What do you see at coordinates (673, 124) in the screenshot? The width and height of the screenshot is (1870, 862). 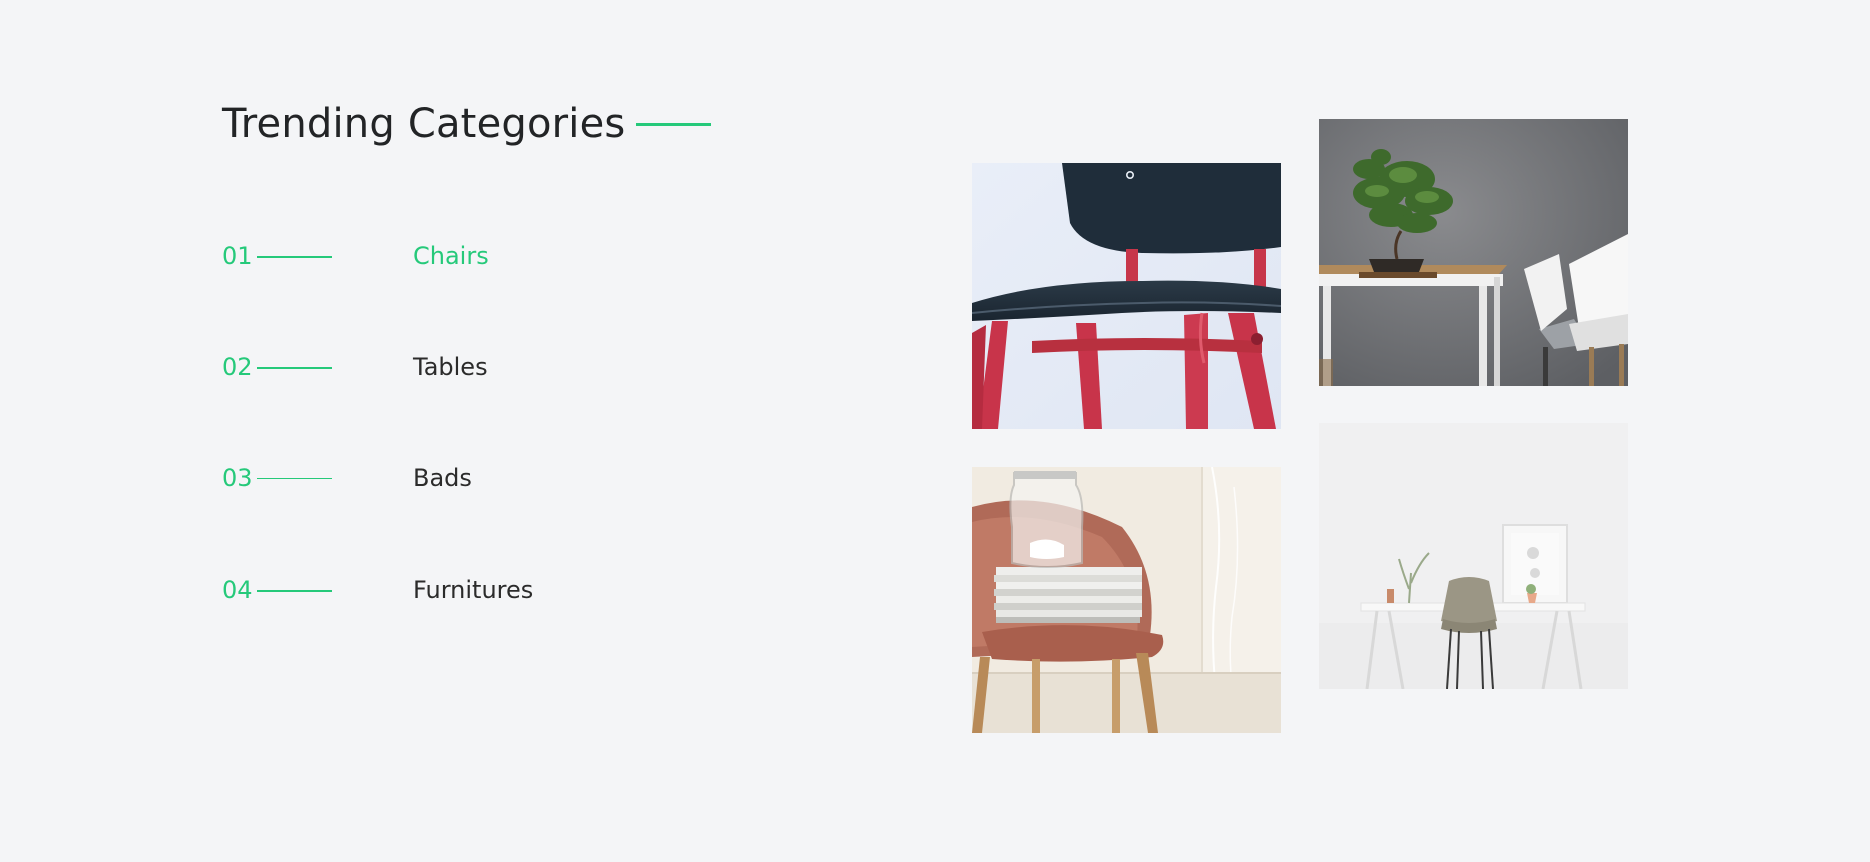 I see `title-accent-line` at bounding box center [673, 124].